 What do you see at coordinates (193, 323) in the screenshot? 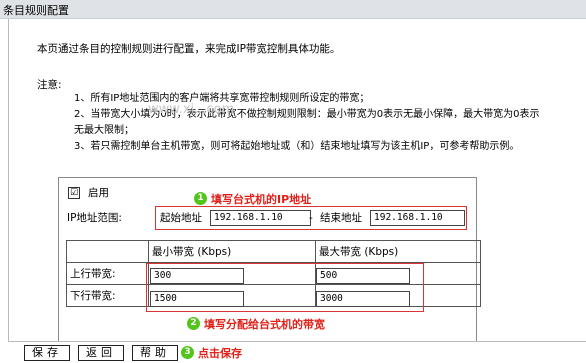
I see `callout-2-badge: 2` at bounding box center [193, 323].